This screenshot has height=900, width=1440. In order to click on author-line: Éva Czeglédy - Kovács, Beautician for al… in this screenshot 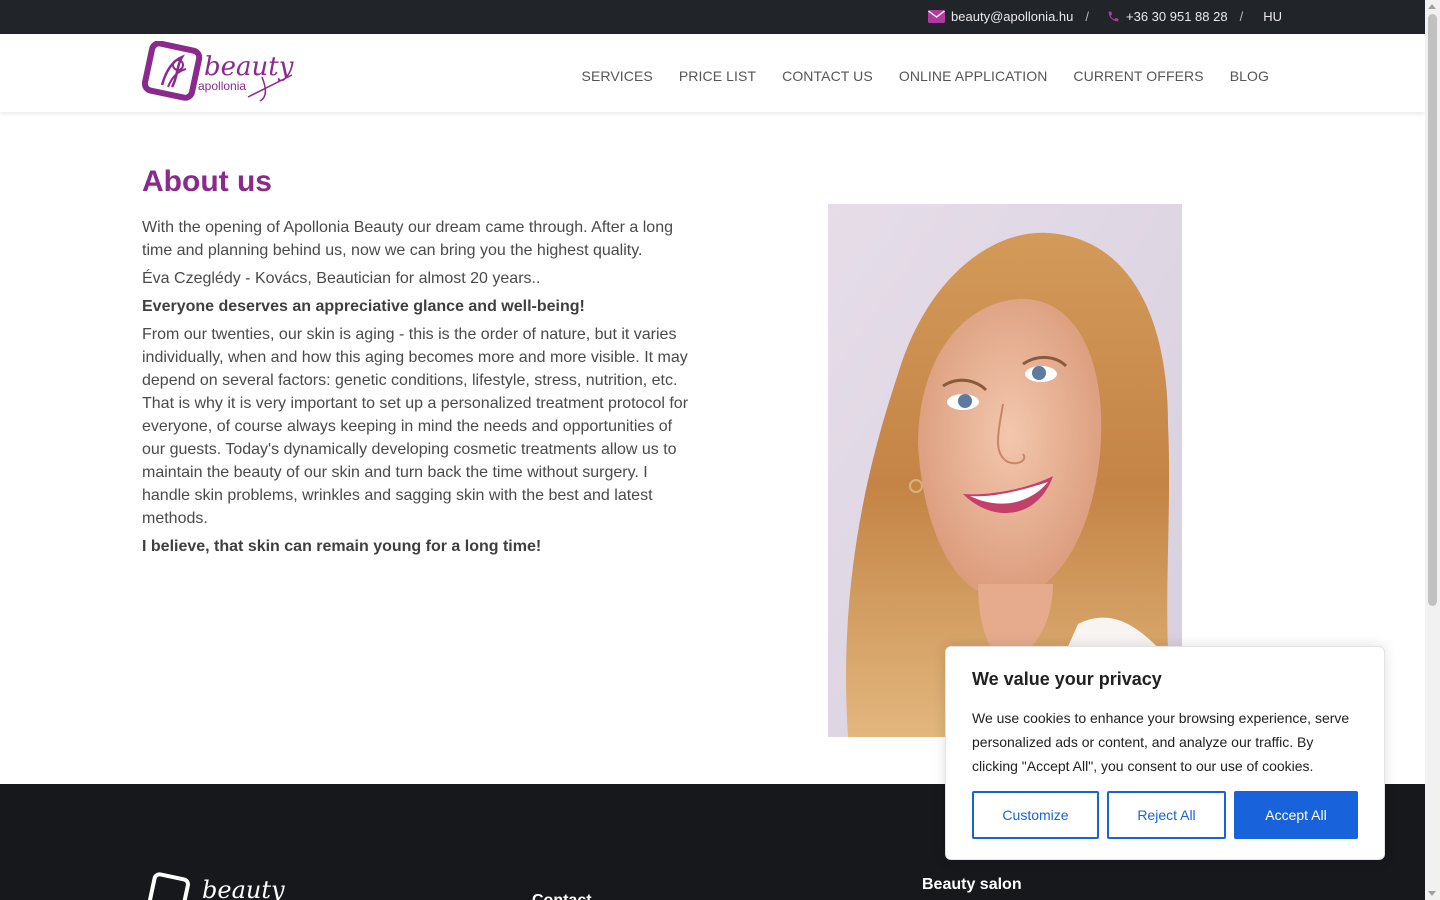, I will do `click(341, 278)`.